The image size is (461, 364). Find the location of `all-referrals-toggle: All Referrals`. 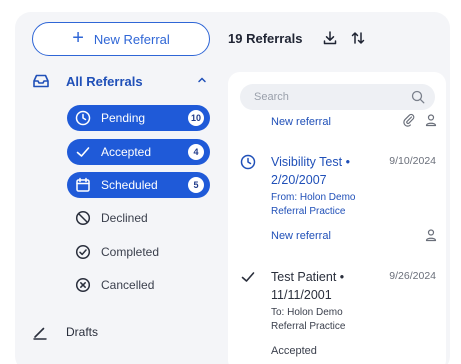

all-referrals-toggle: All Referrals is located at coordinates (122, 81).